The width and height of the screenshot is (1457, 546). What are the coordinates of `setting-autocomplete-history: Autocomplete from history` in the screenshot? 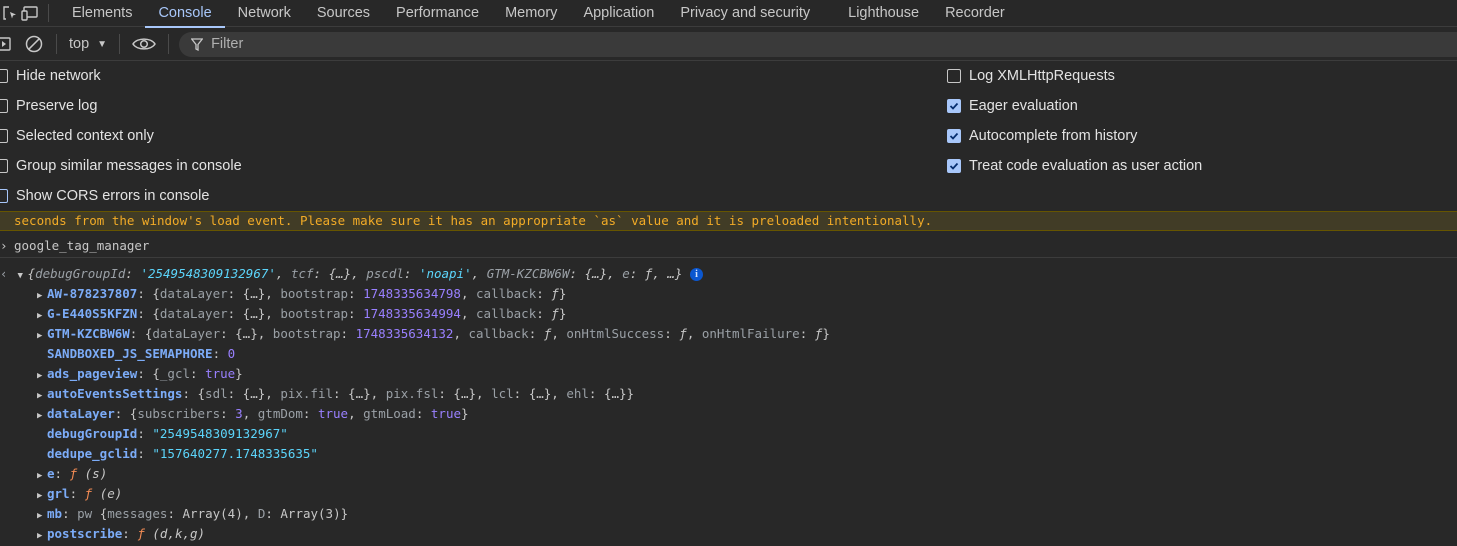 It's located at (1042, 136).